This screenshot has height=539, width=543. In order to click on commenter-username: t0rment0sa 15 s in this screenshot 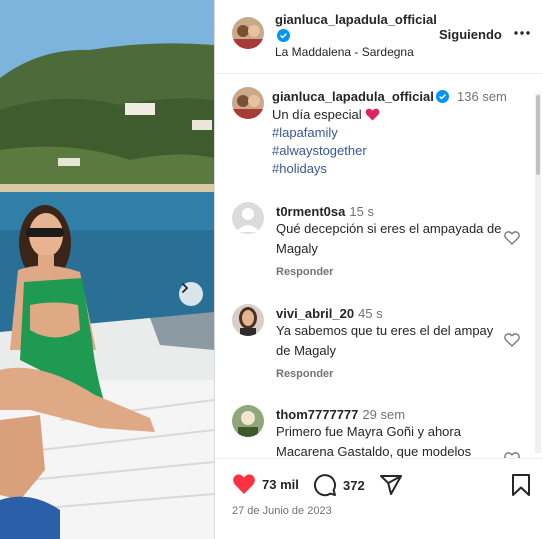, I will do `click(325, 211)`.